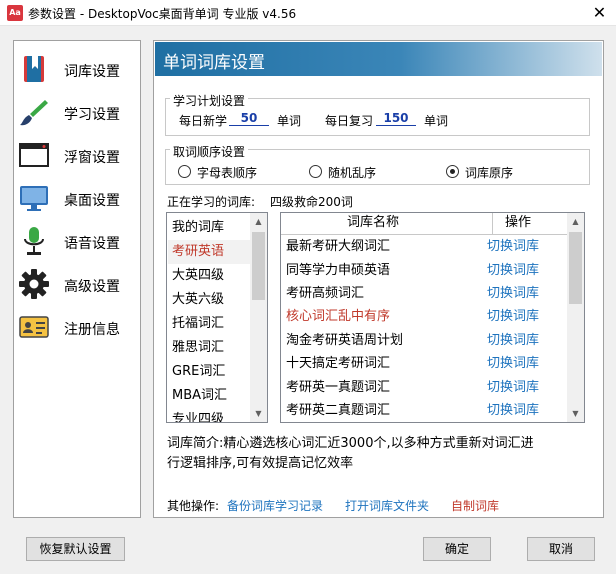  Describe the element at coordinates (260, 463) in the screenshot. I see `wordbank-intro-line2: 行逻辑排序,可有效提高记忆效率` at that location.